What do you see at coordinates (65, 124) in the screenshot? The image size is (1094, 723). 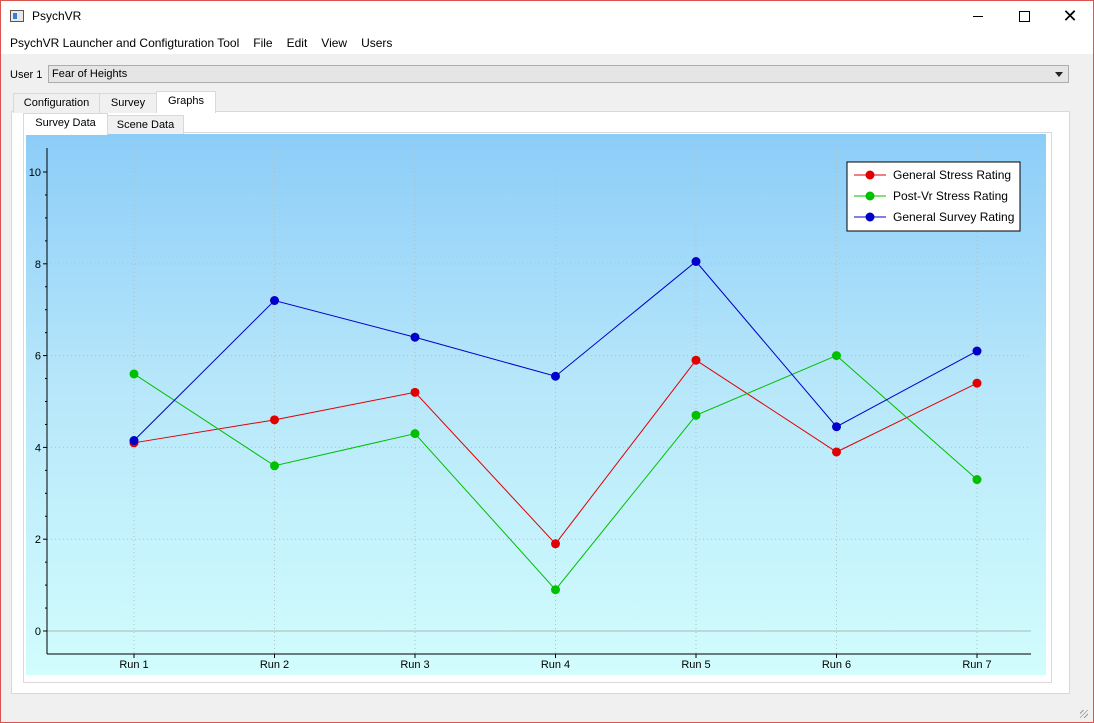 I see `tab-survey-data: Survey Data` at bounding box center [65, 124].